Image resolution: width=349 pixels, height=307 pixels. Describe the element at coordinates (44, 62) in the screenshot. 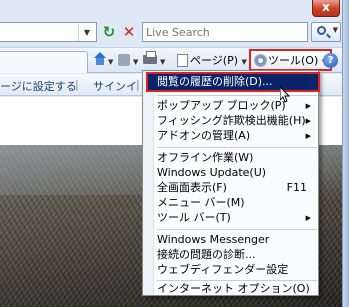

I see `browser-tab` at that location.